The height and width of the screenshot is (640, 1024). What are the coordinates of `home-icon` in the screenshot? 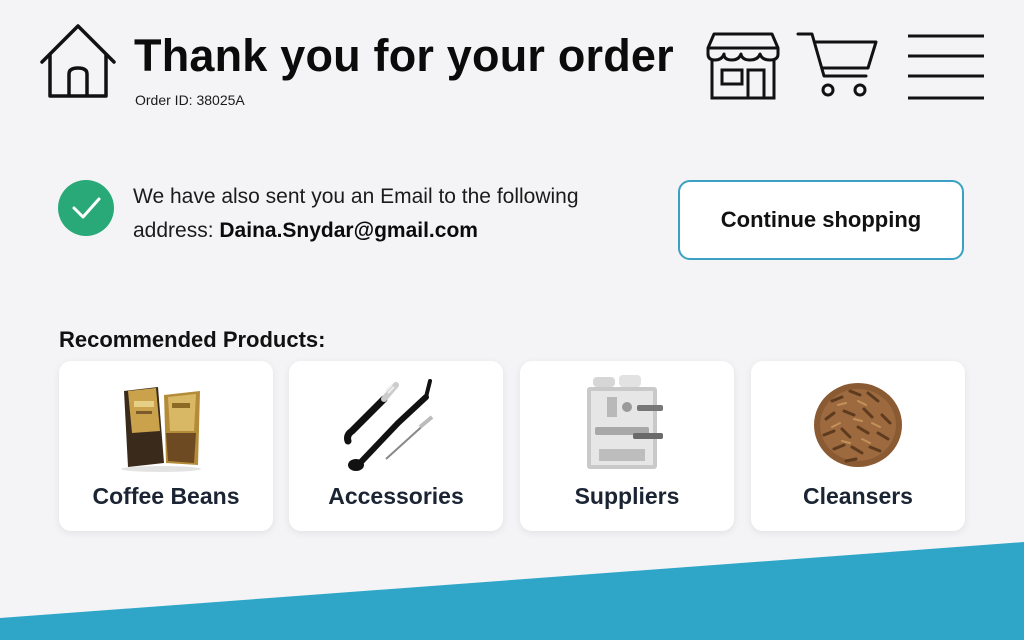 It's located at (78, 61).